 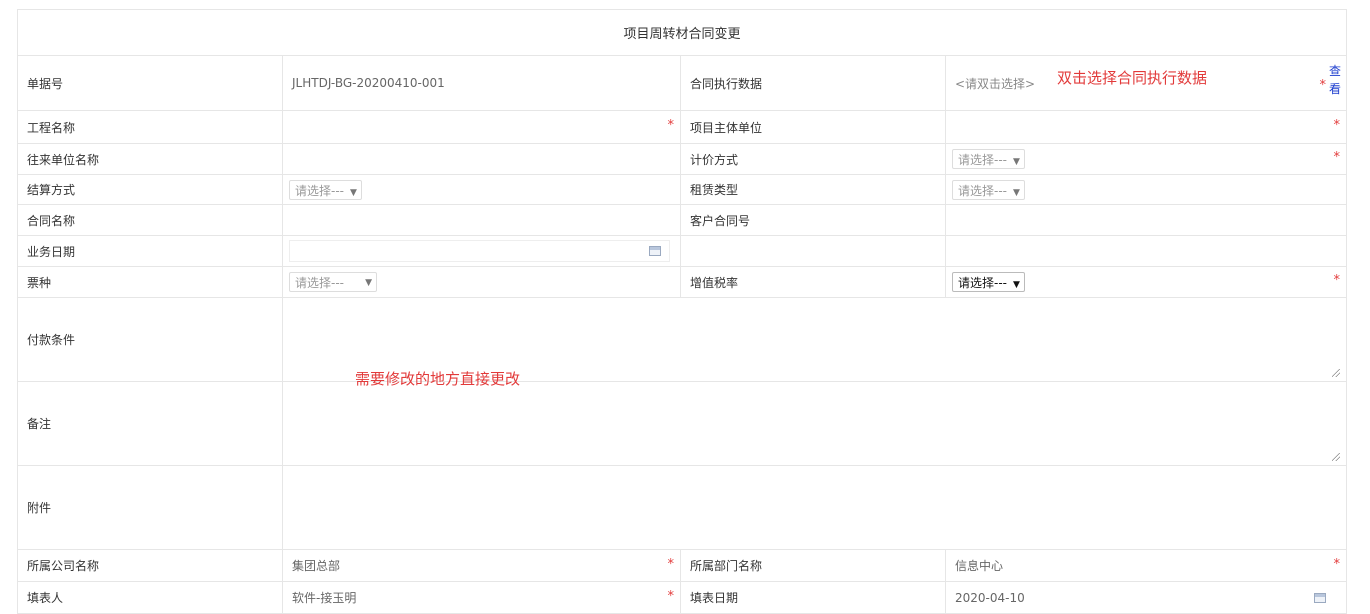 What do you see at coordinates (1146, 565) in the screenshot?
I see `department-name-field: 信息中心 *` at bounding box center [1146, 565].